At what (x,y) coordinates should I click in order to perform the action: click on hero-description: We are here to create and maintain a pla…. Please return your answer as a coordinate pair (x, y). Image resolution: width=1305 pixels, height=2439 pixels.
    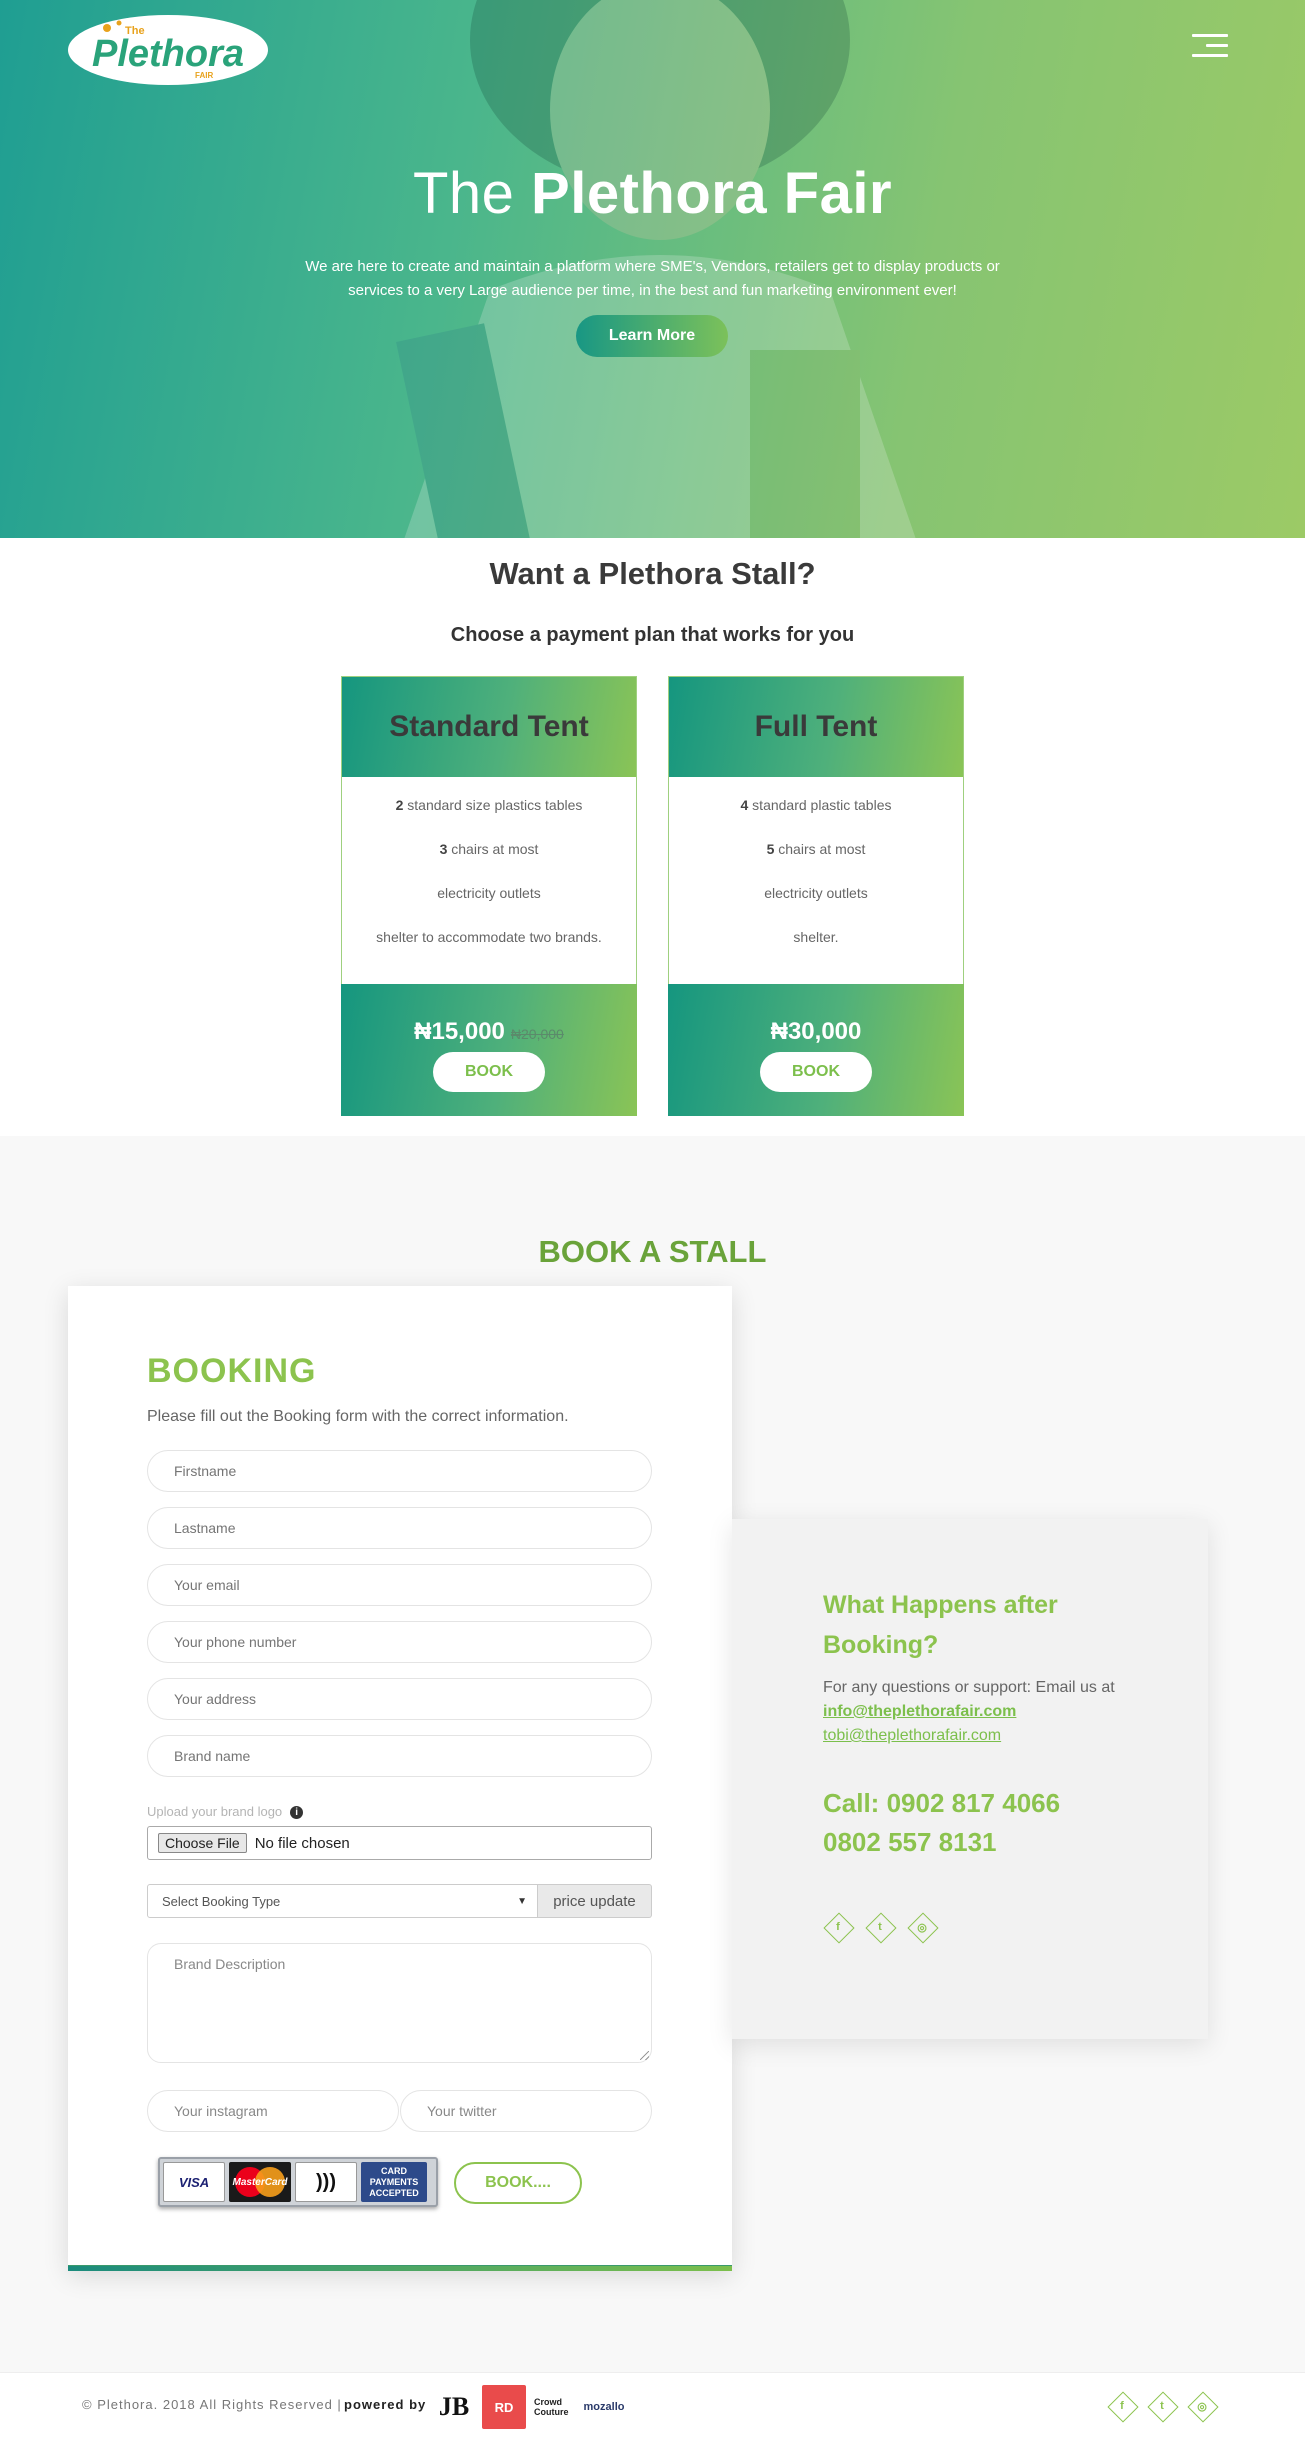
    Looking at the image, I should click on (652, 278).